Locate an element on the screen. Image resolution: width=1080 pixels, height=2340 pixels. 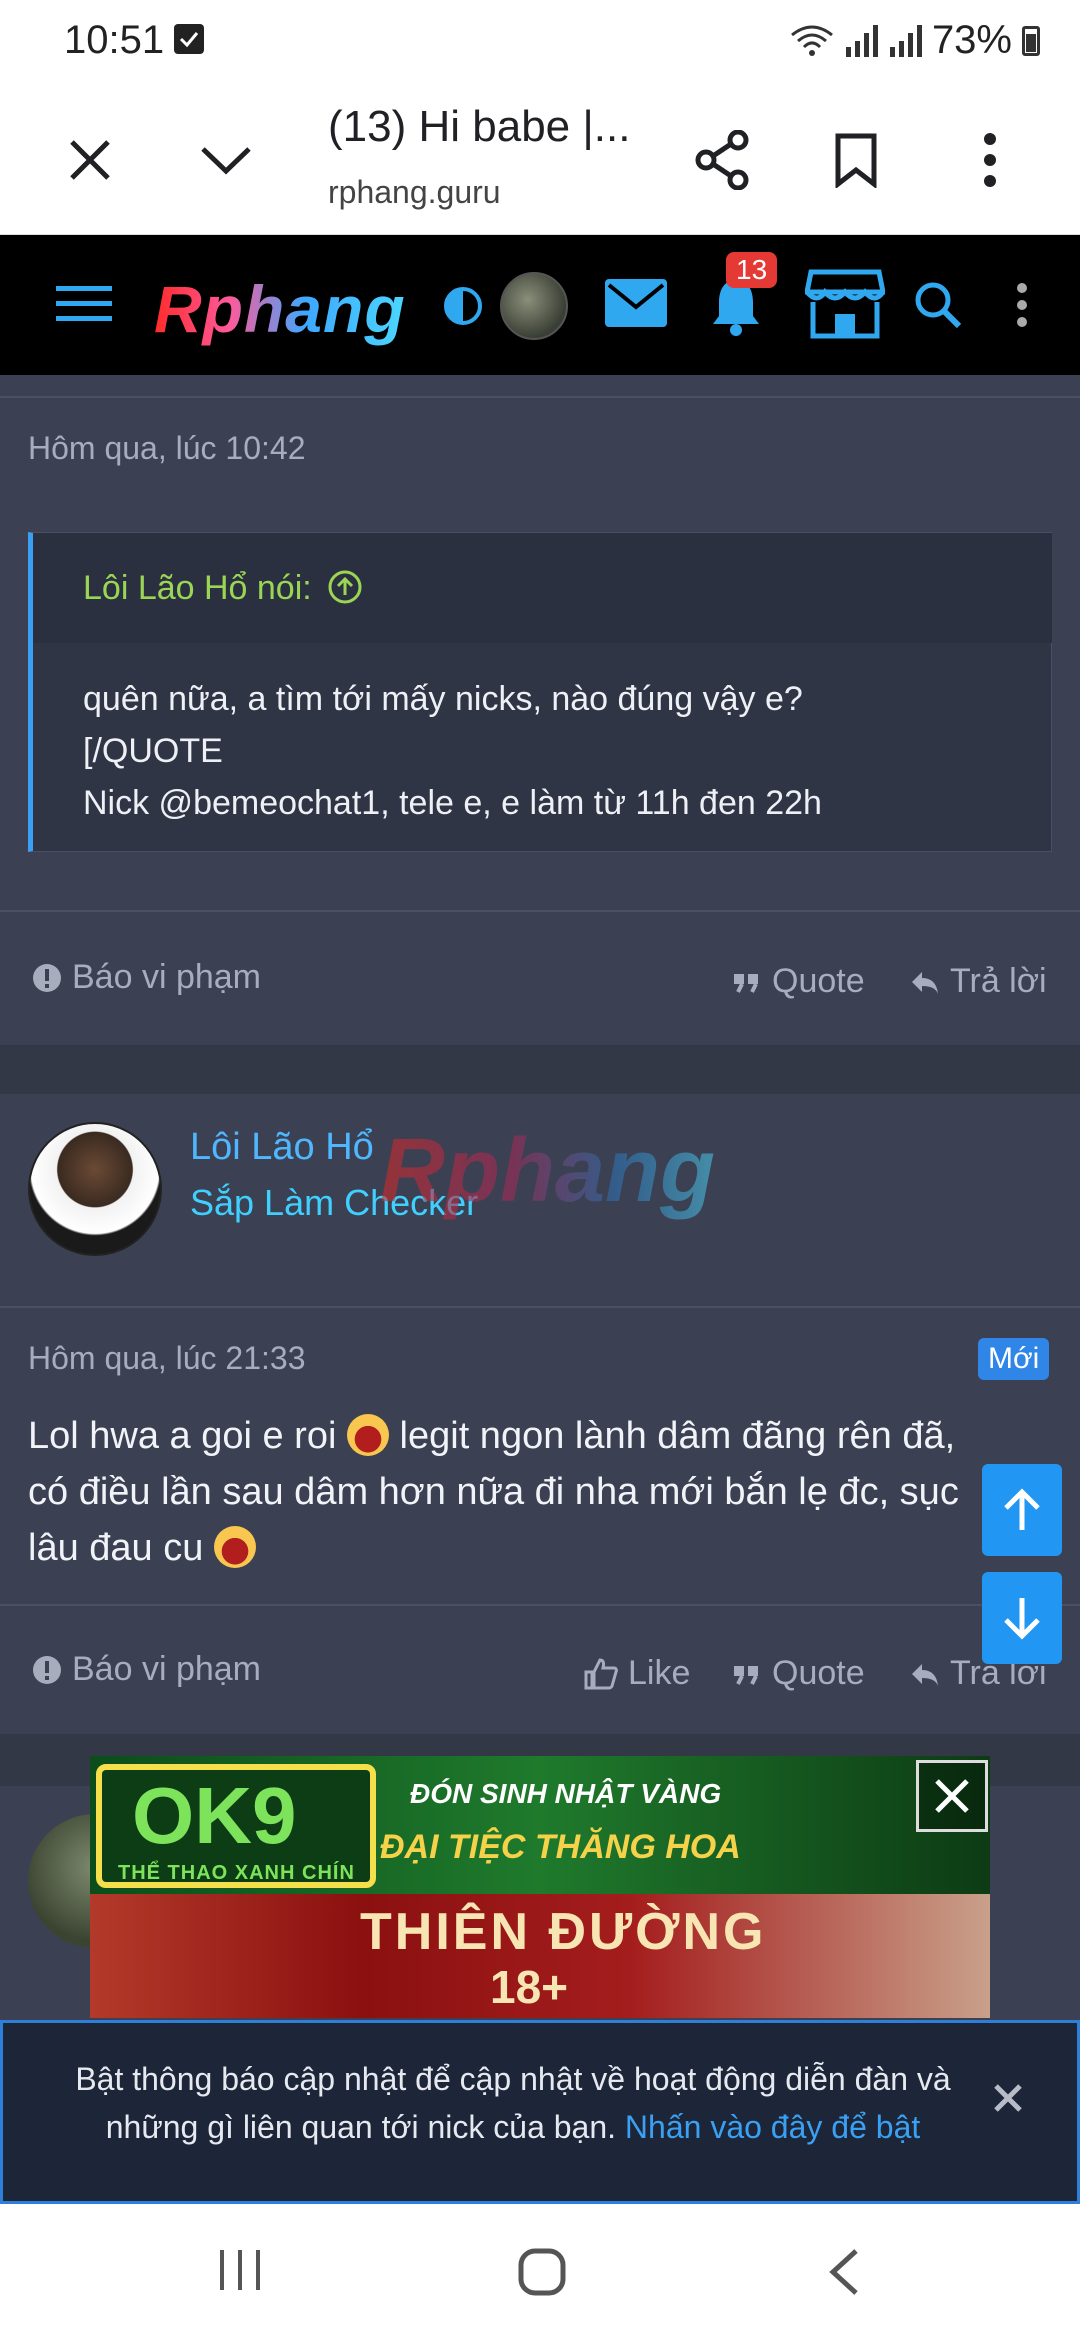
store-icon is located at coordinates (845, 304).